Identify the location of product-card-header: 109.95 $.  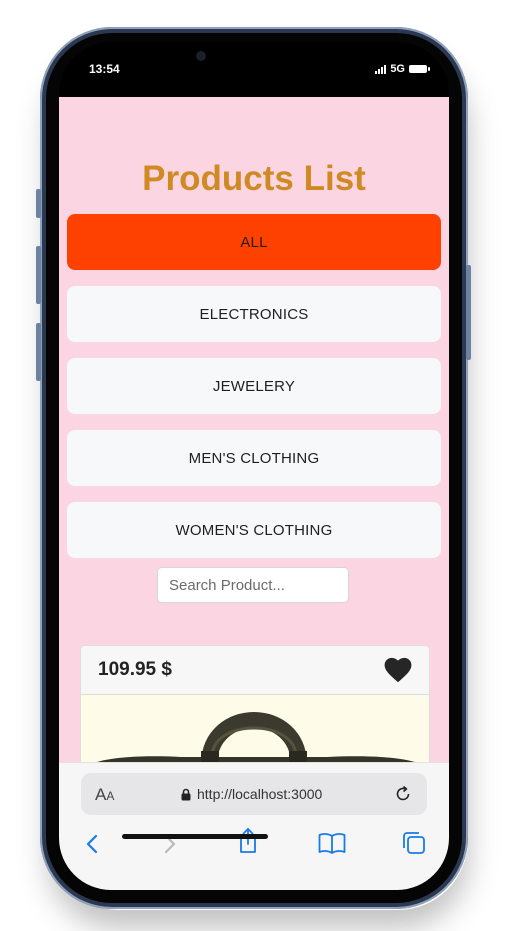
(255, 670).